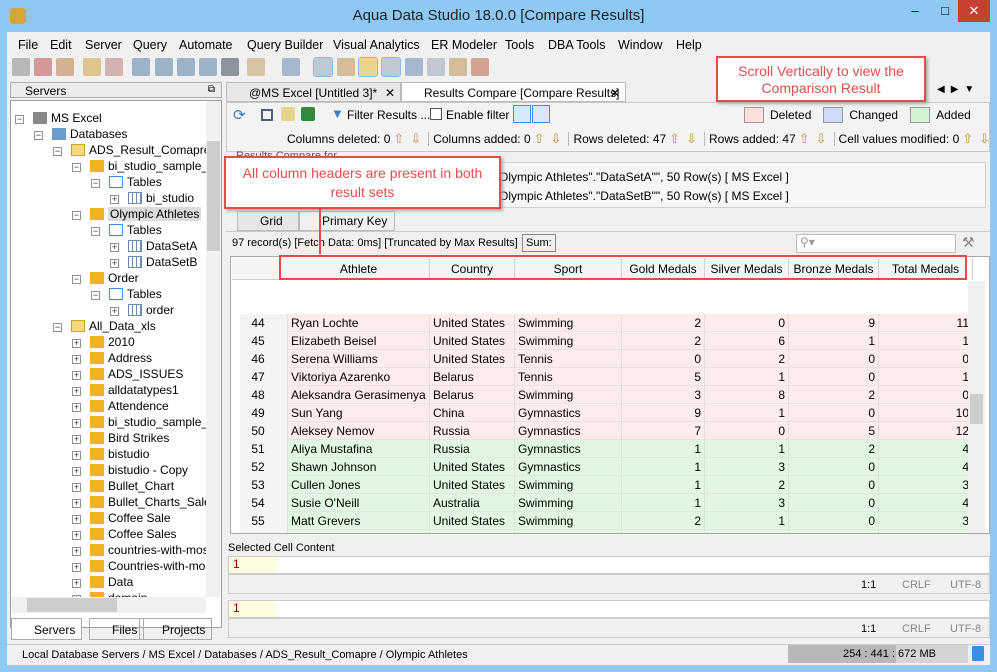 The height and width of the screenshot is (672, 997). I want to click on tab-primary-key: Primary Key, so click(347, 221).